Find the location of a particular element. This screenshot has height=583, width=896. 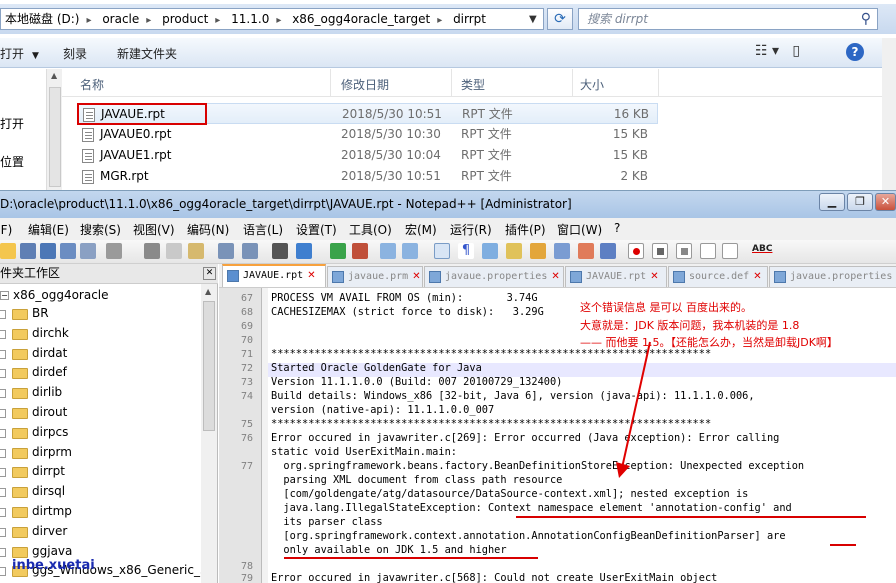

save-all-icon is located at coordinates (68, 251).